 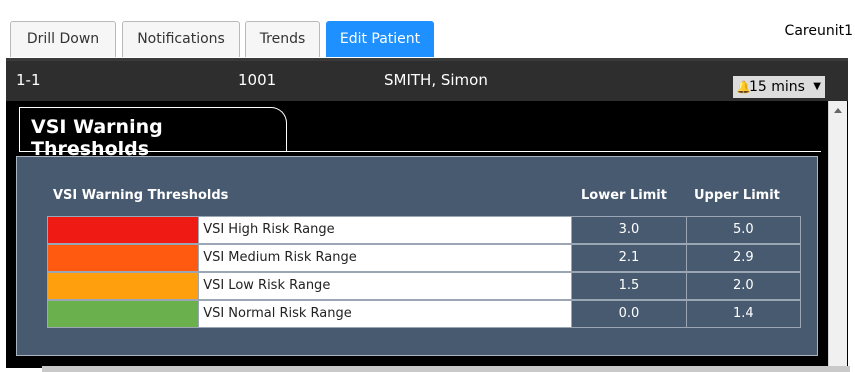 I want to click on upper-limit-value: 2.0, so click(x=742, y=286).